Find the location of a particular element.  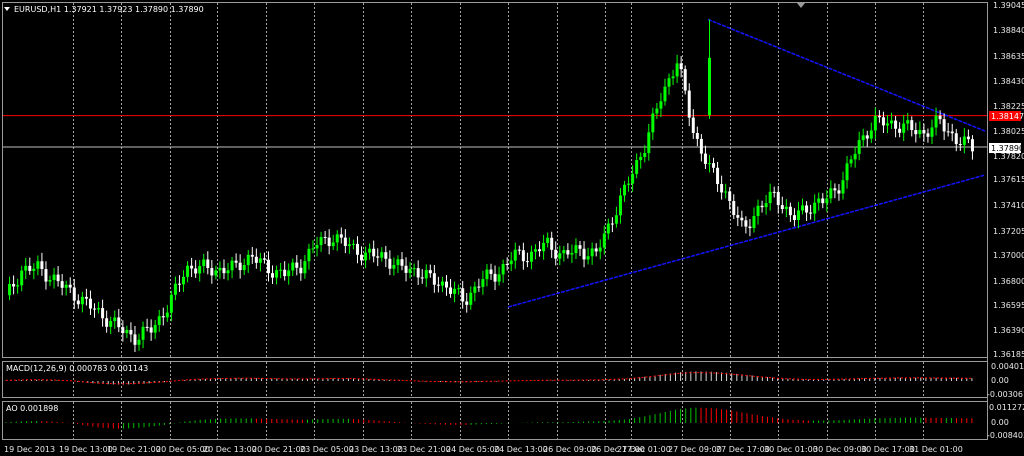

time-tick: 20 Dec 21:00 is located at coordinates (279, 449).